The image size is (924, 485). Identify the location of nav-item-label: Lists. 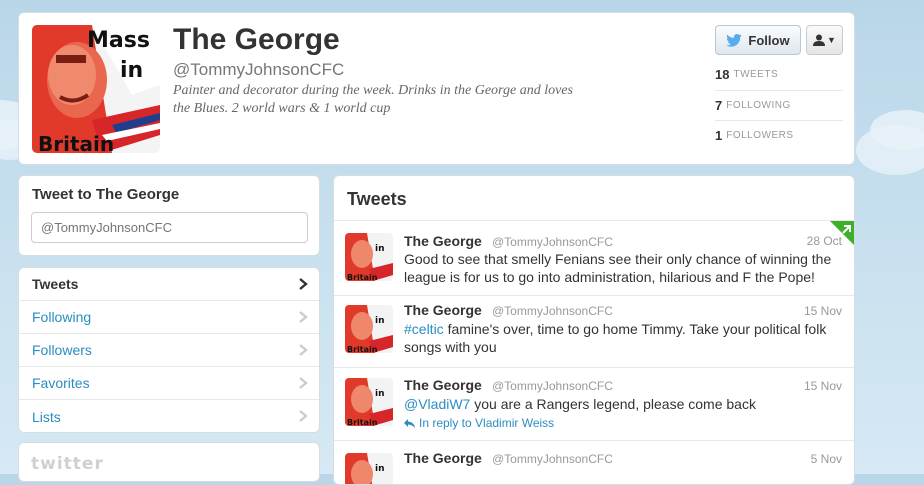
(46, 416).